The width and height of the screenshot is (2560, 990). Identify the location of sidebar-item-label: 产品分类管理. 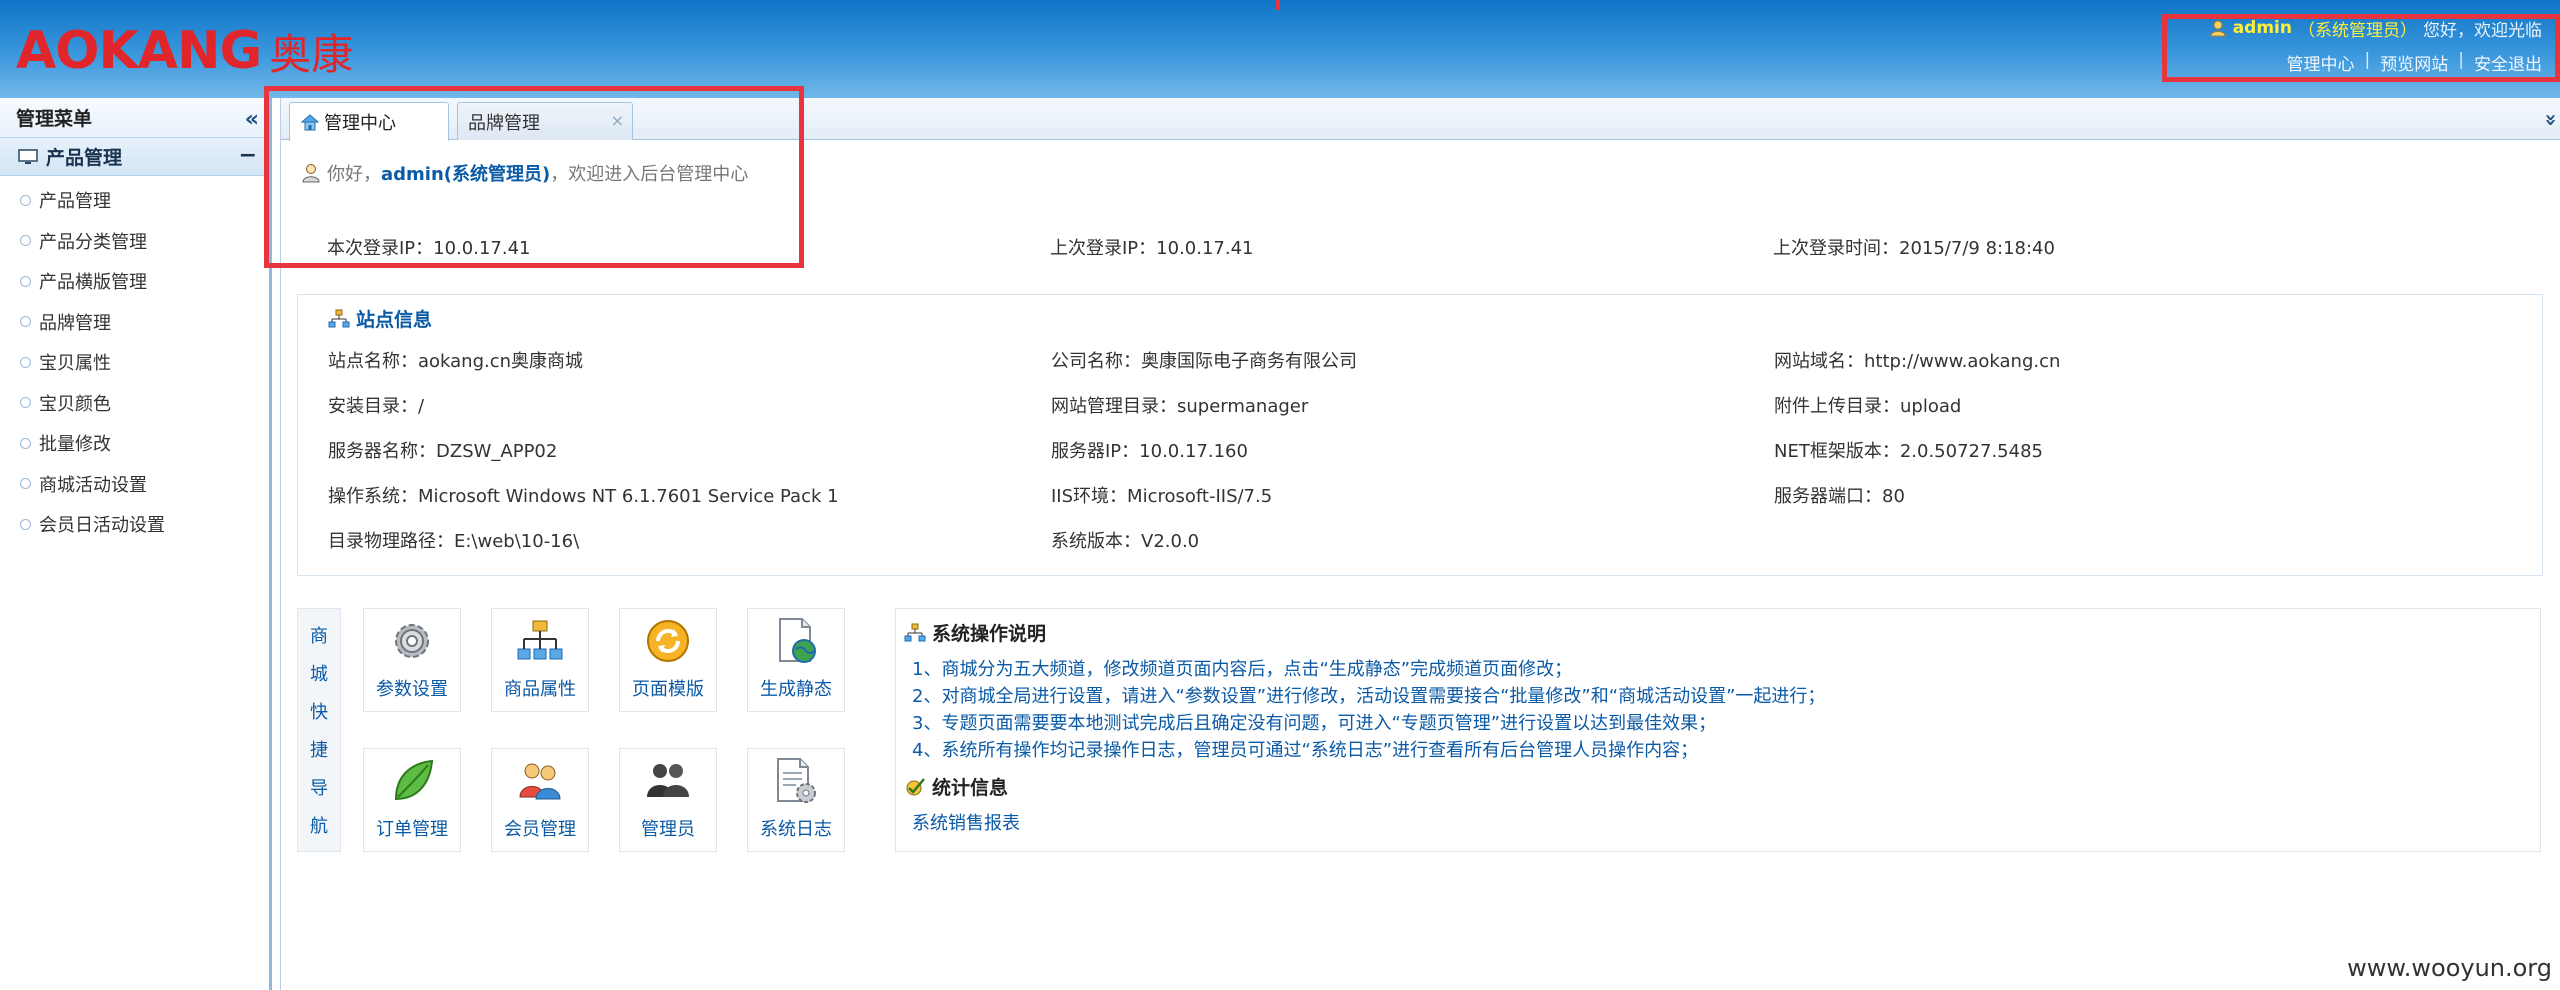
(93, 242).